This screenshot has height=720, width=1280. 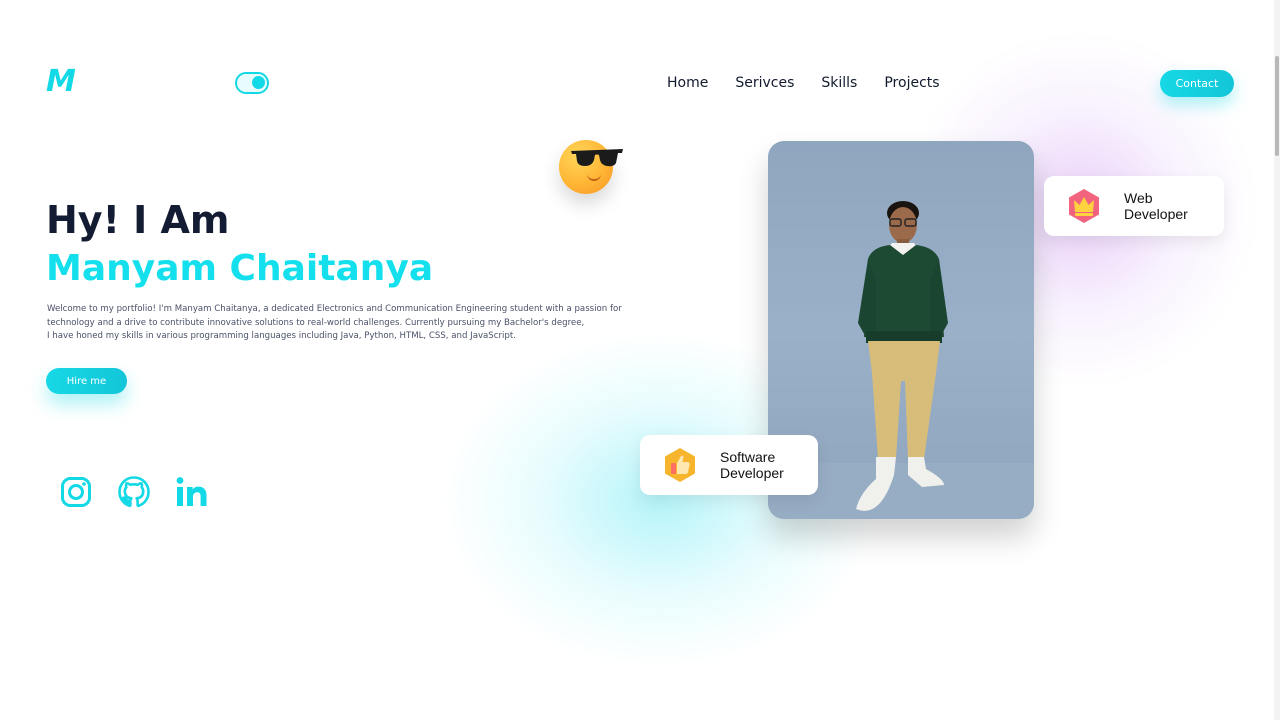 I want to click on software-developer-badge: Software Developer, so click(x=729, y=465).